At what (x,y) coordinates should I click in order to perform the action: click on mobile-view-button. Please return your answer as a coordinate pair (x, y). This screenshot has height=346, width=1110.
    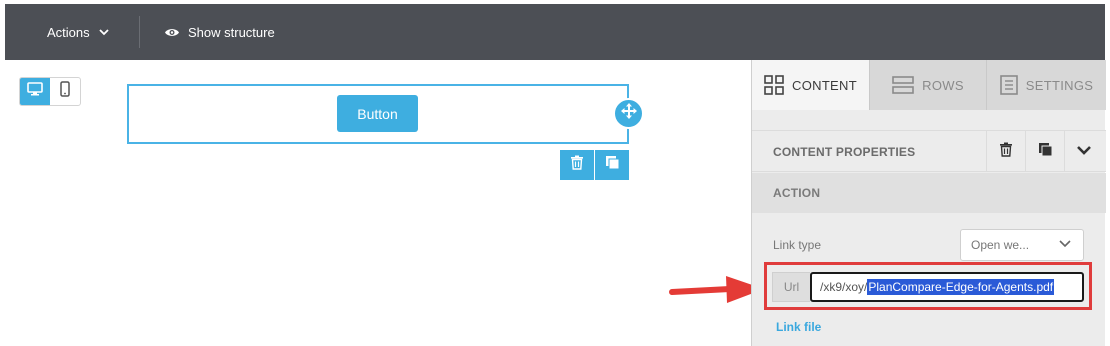
    Looking at the image, I should click on (65, 91).